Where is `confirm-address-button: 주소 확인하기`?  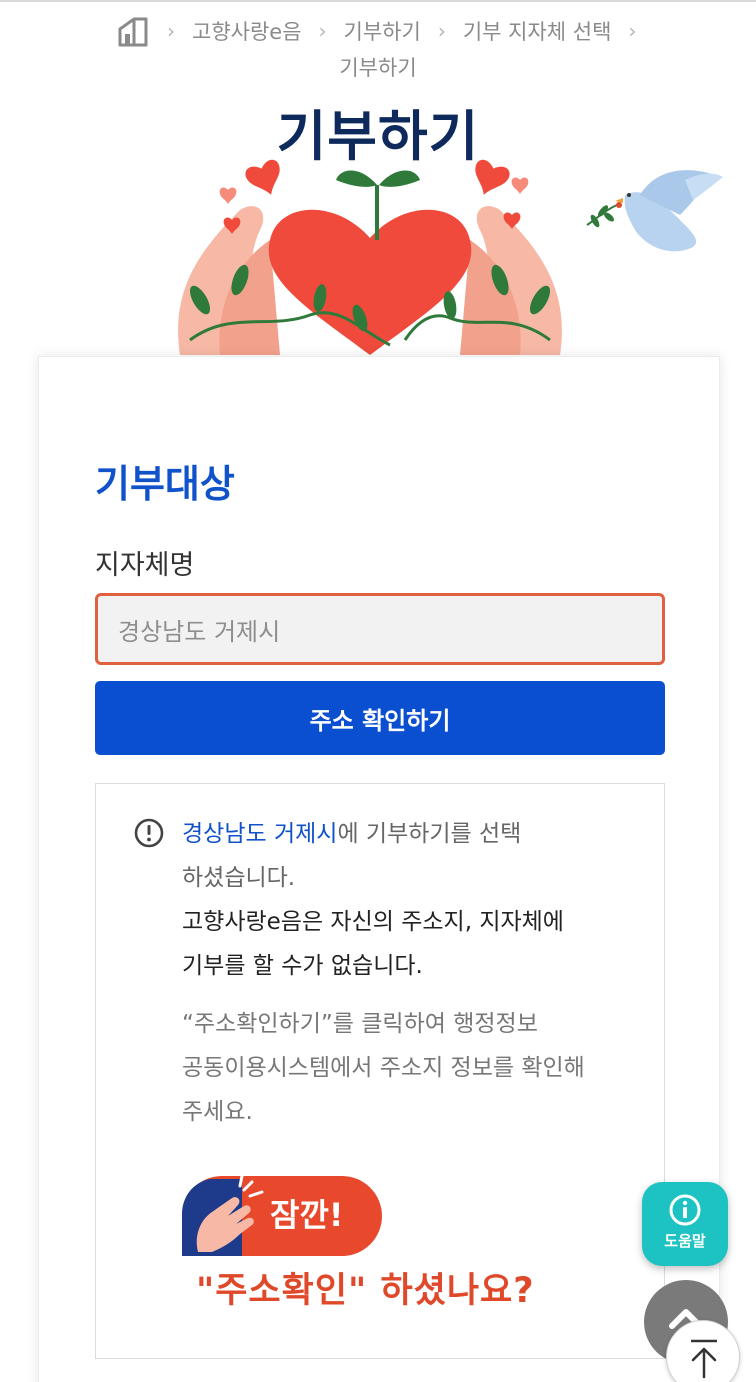 confirm-address-button: 주소 확인하기 is located at coordinates (380, 718).